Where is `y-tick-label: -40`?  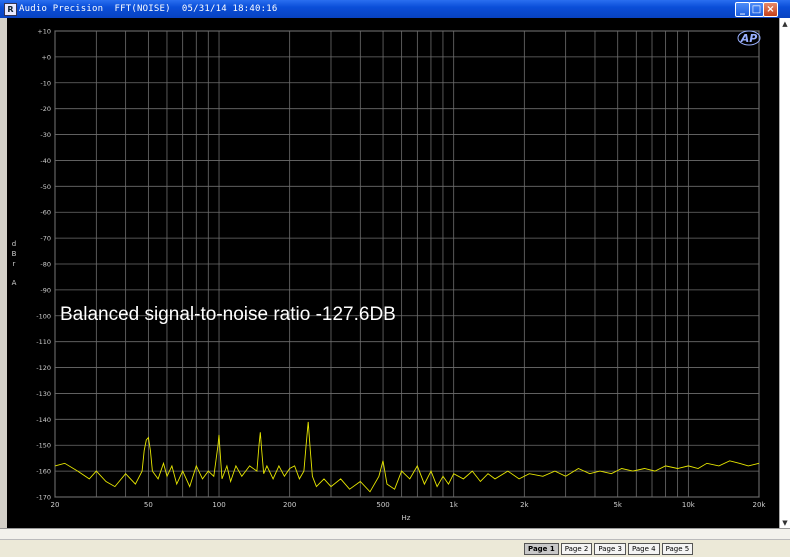 y-tick-label: -40 is located at coordinates (45, 161).